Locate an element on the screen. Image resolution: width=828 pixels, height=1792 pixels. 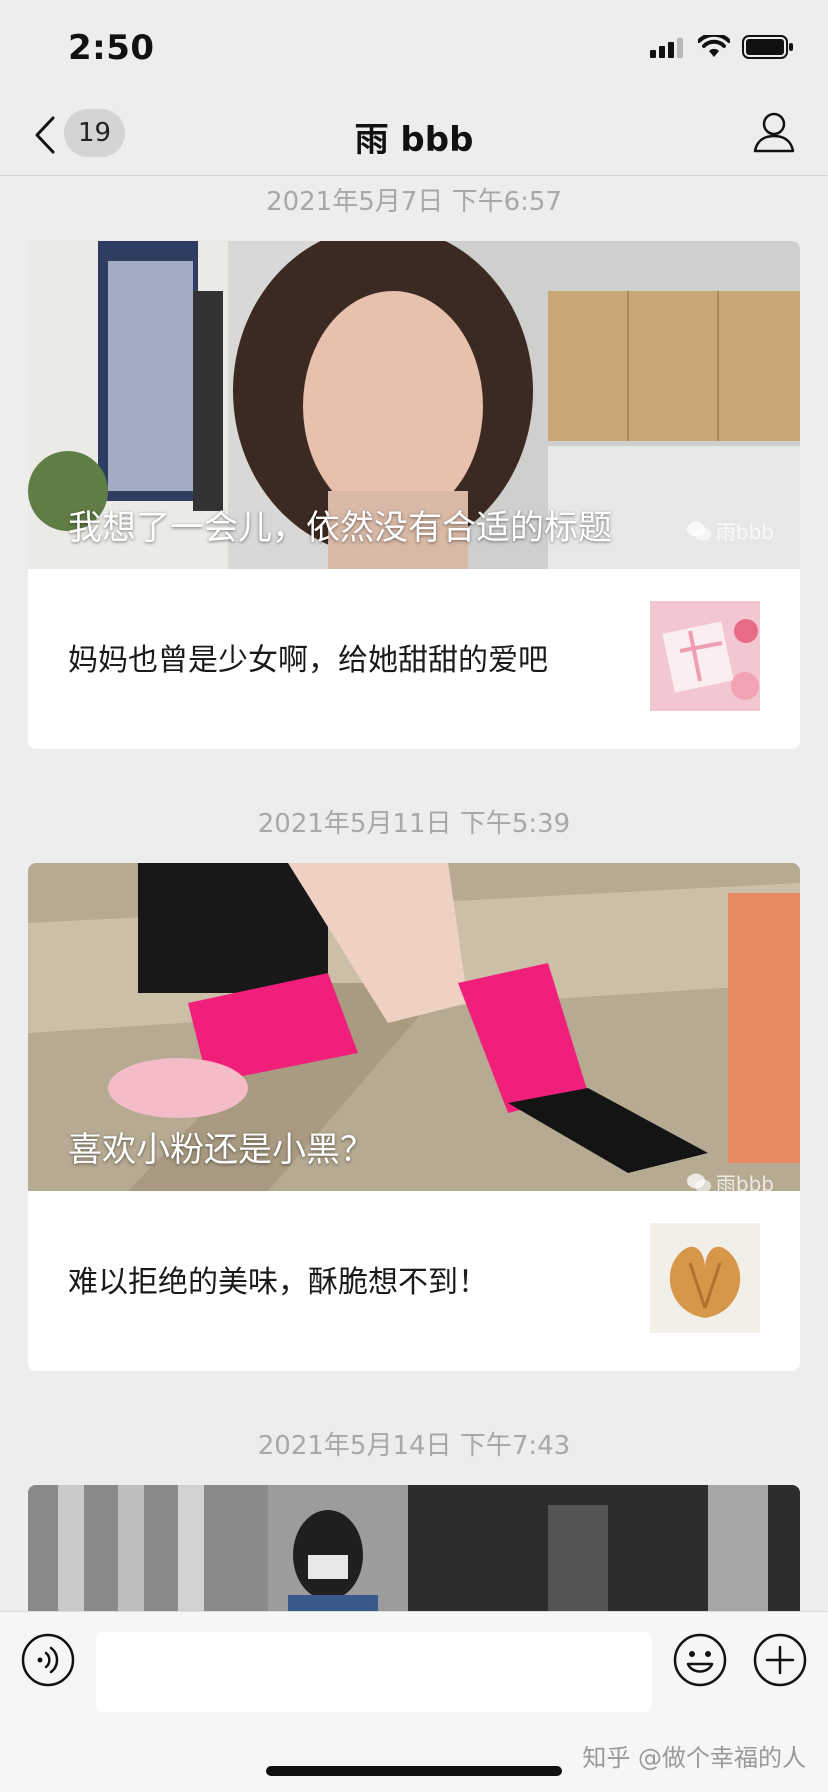
cellular-signal-icon is located at coordinates (666, 48).